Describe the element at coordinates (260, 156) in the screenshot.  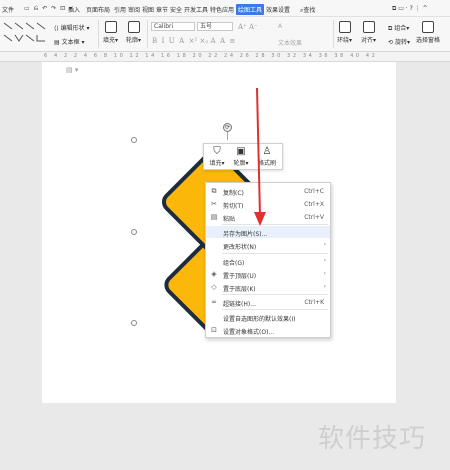
I see `red-annotation-arrow` at that location.